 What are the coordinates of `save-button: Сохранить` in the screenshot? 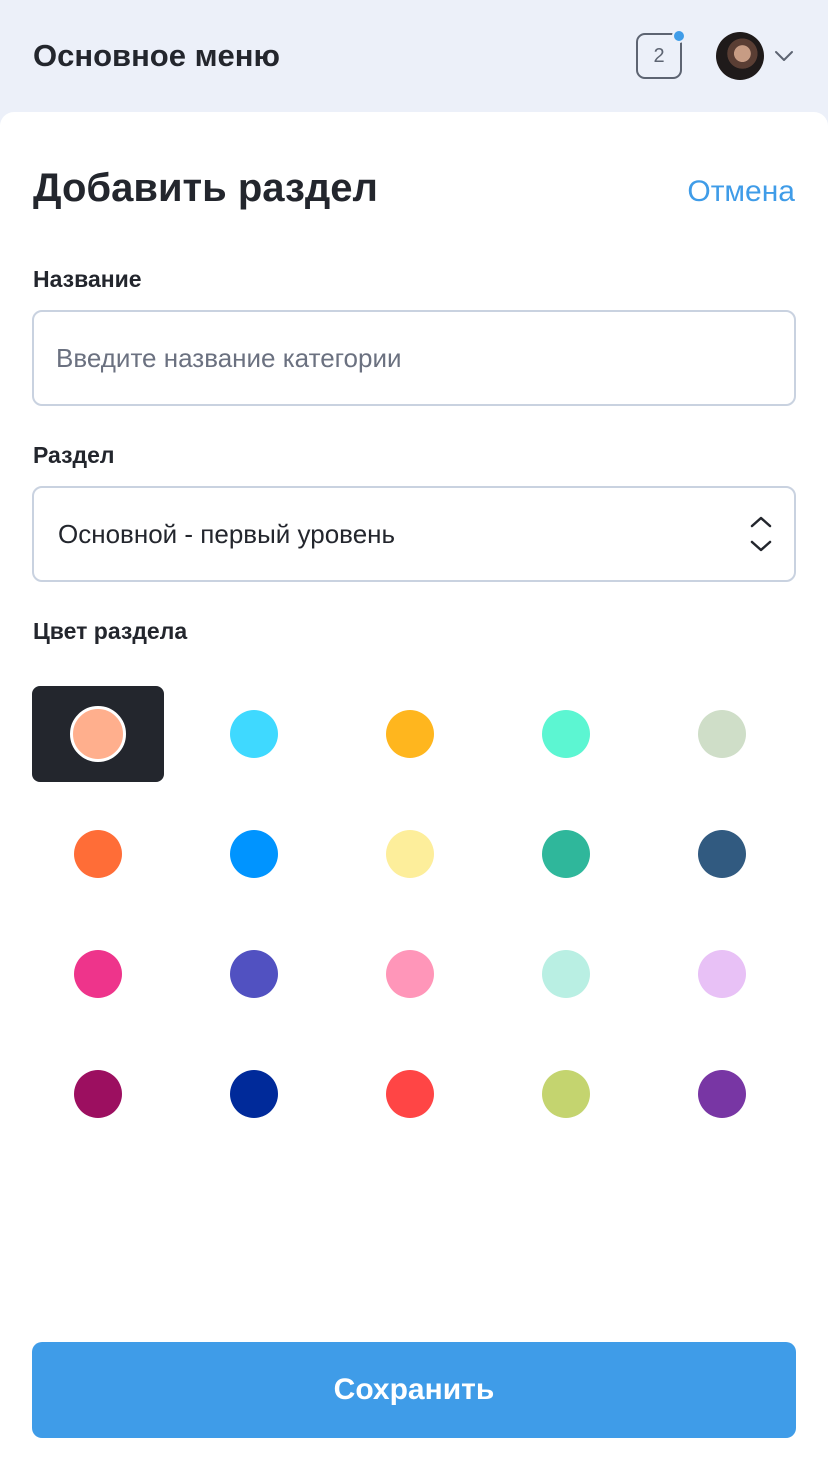 It's located at (414, 1390).